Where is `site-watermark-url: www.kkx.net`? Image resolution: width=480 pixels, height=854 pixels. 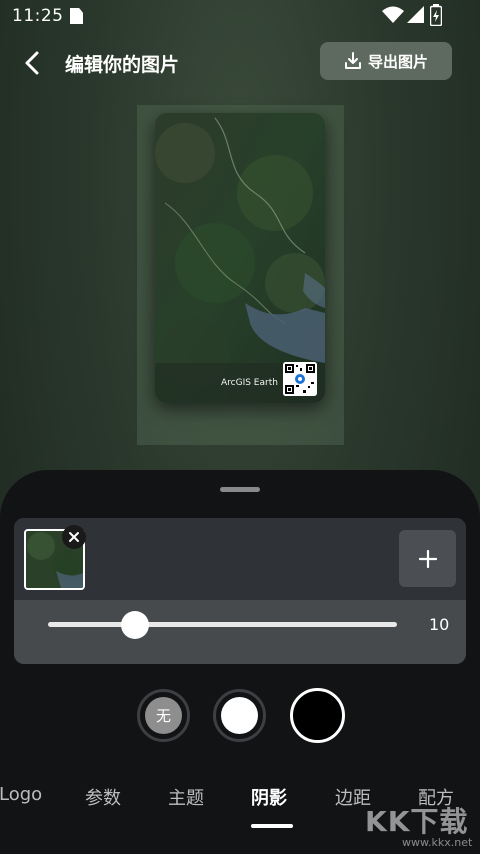 site-watermark-url: www.kkx.net is located at coordinates (437, 842).